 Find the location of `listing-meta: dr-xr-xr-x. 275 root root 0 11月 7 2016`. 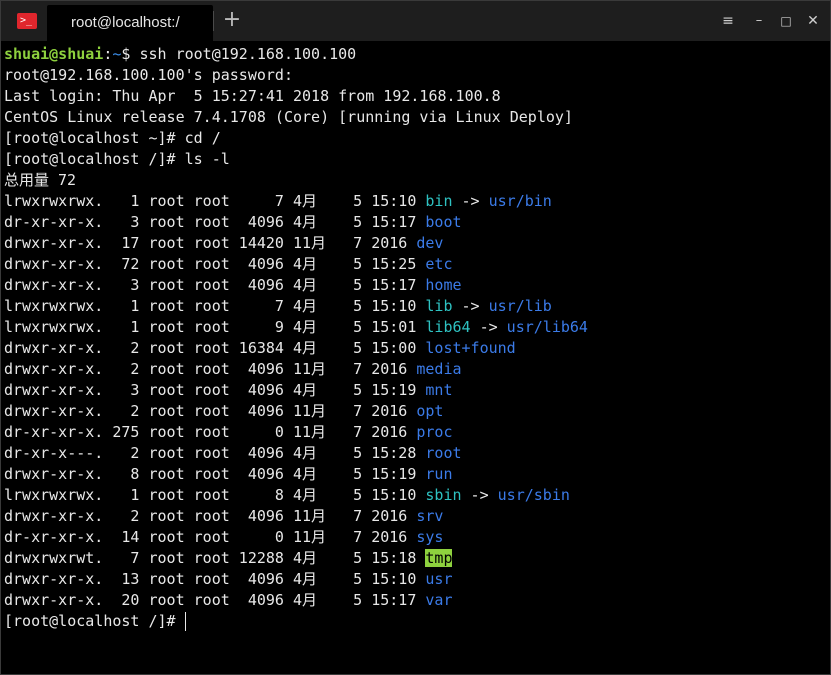

listing-meta: dr-xr-xr-x. 275 root root 0 11月 7 2016 is located at coordinates (210, 432).